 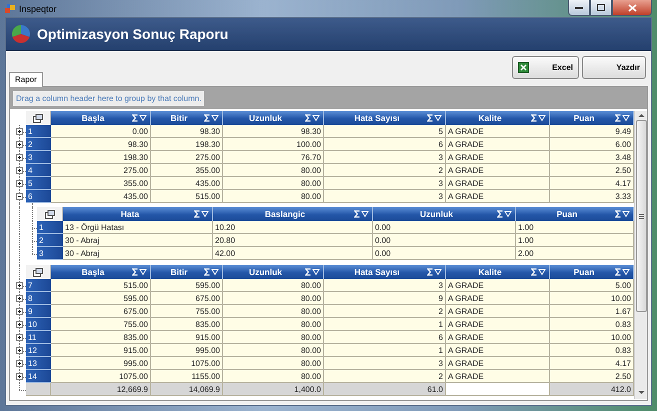 I want to click on scroll-up-icon, so click(x=641, y=115).